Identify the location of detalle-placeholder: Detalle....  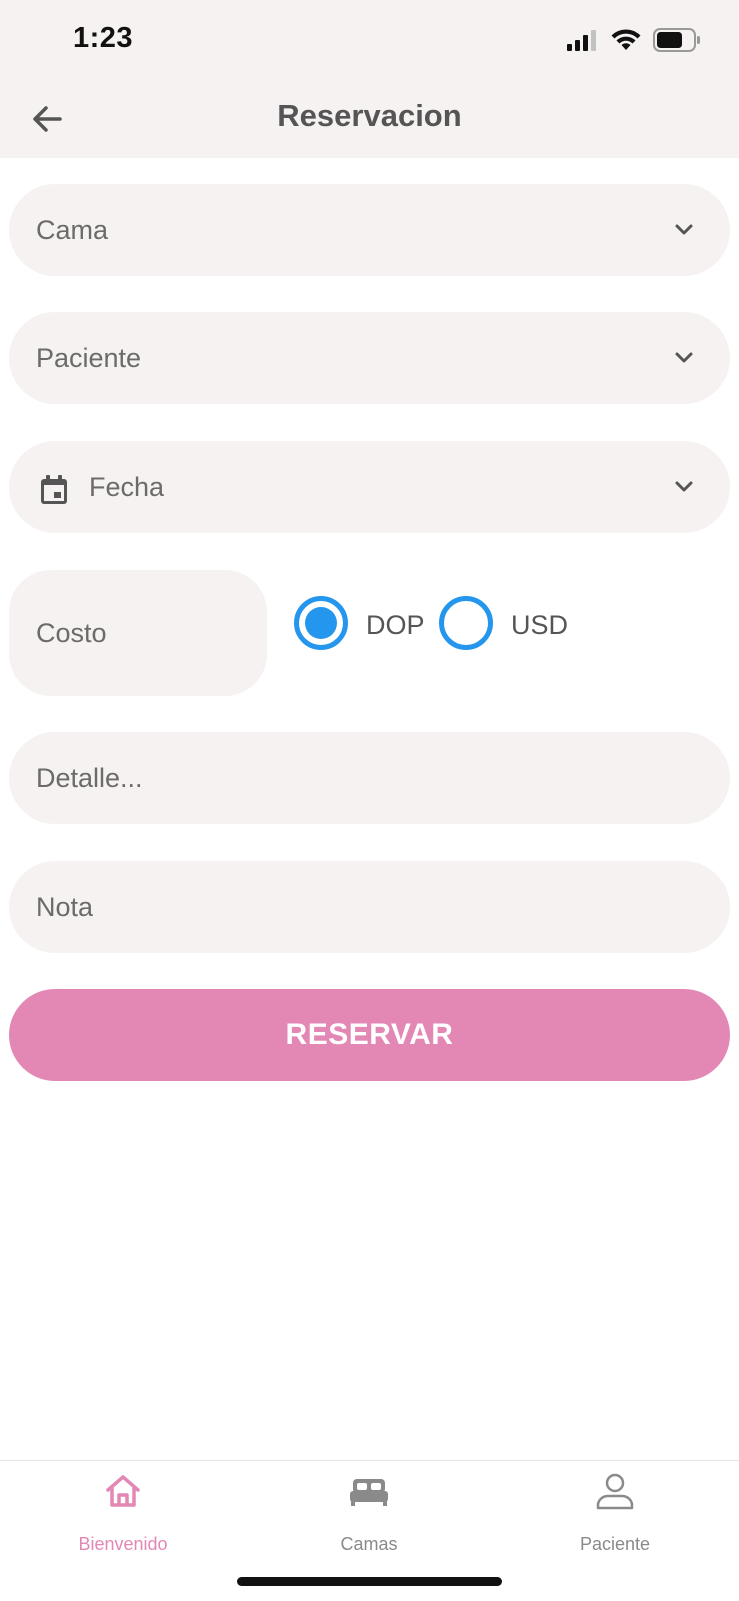
(89, 778).